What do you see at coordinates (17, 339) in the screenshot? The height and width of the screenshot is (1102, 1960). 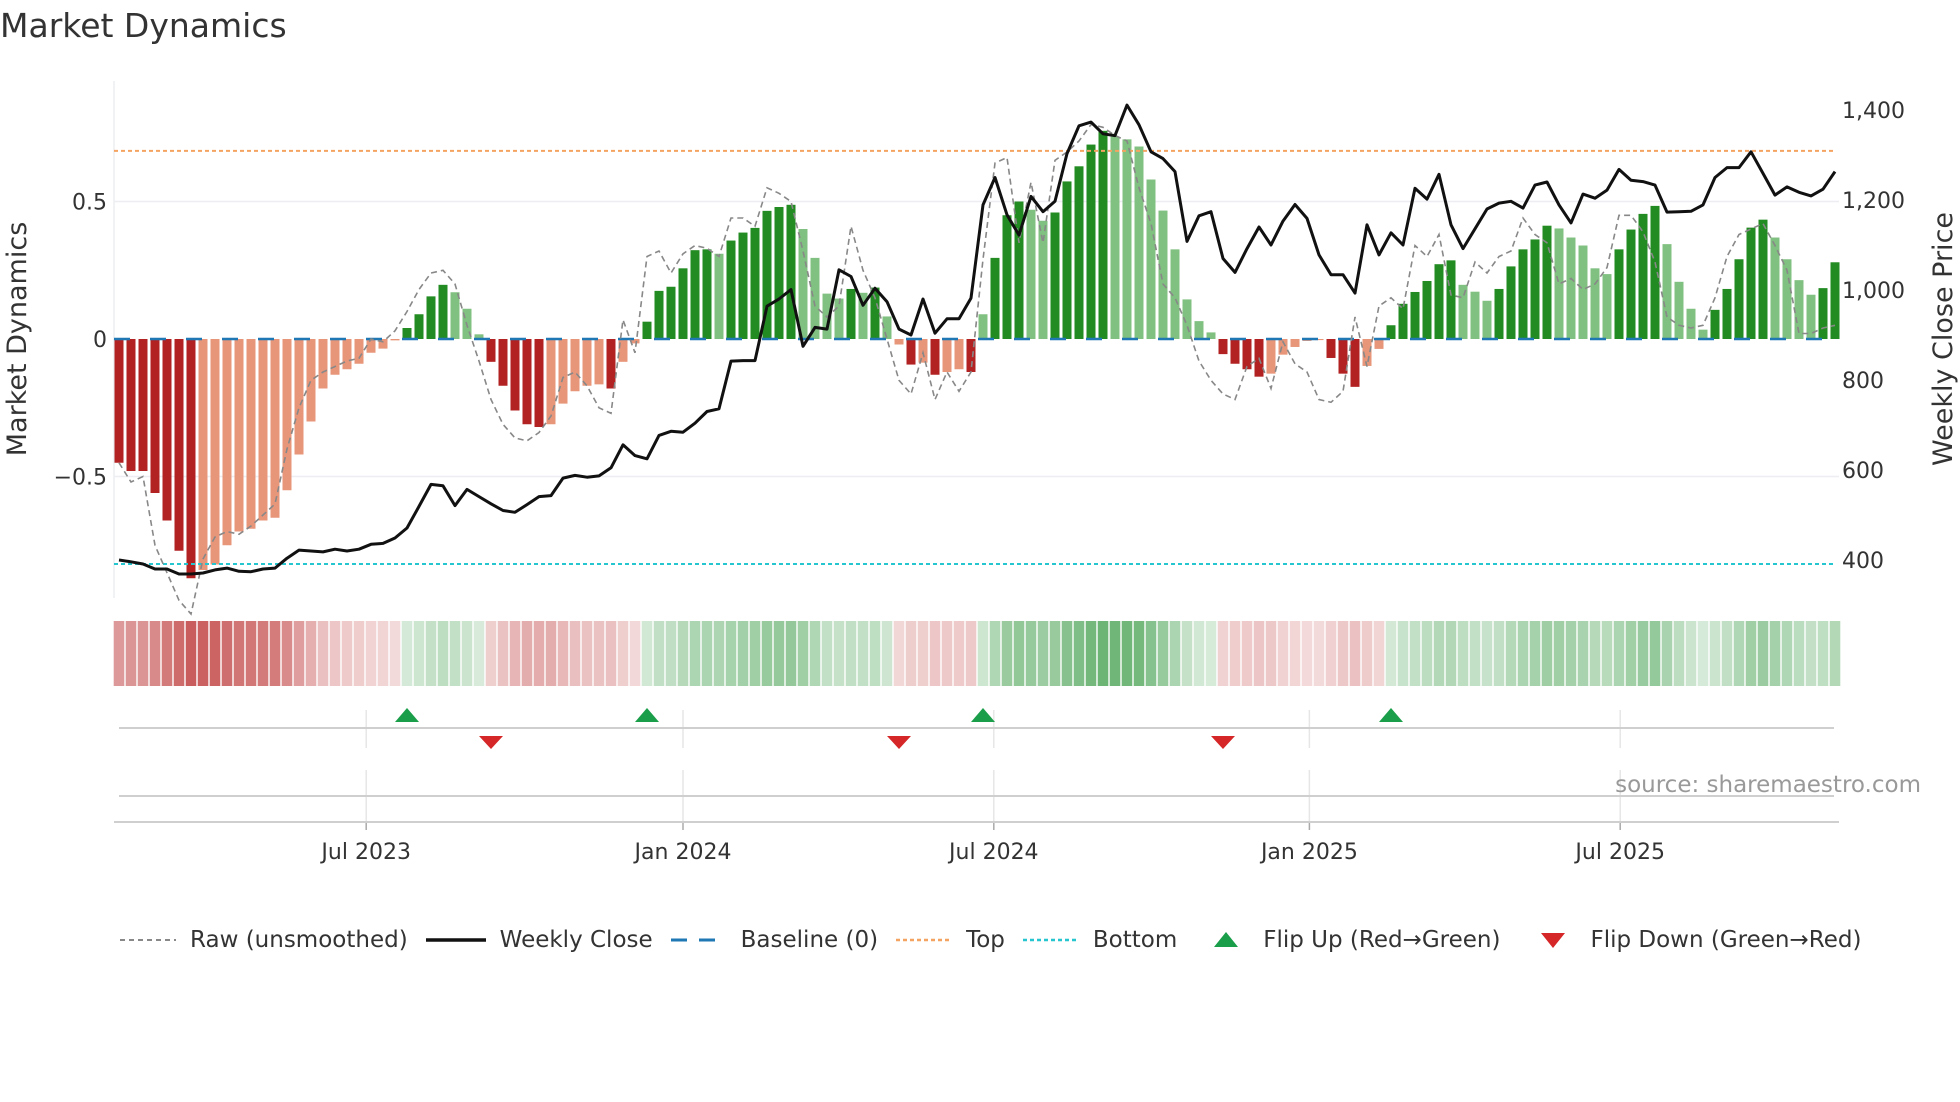 I see `y-axis-label: Market Dynamics` at bounding box center [17, 339].